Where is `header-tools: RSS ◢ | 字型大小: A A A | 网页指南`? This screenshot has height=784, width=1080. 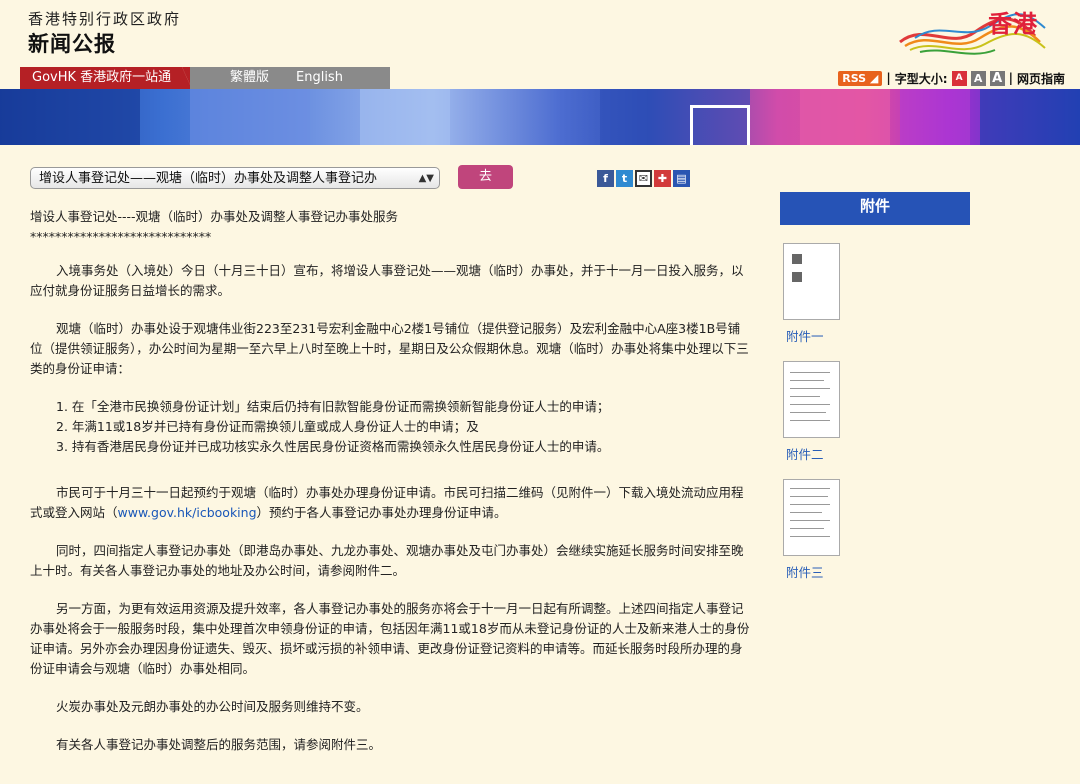
header-tools: RSS ◢ | 字型大小: A A A | 网页指南 is located at coordinates (951, 78).